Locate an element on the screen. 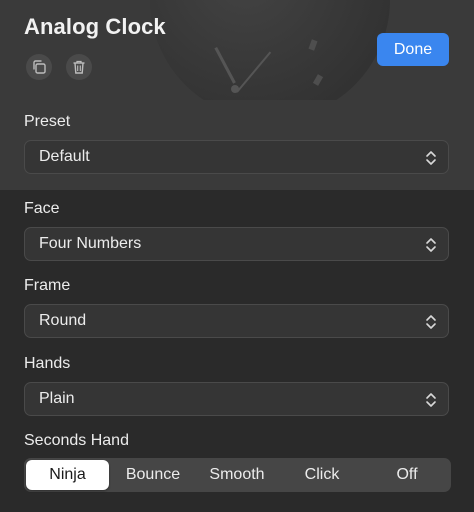 The height and width of the screenshot is (512, 474). delete-button is located at coordinates (79, 67).